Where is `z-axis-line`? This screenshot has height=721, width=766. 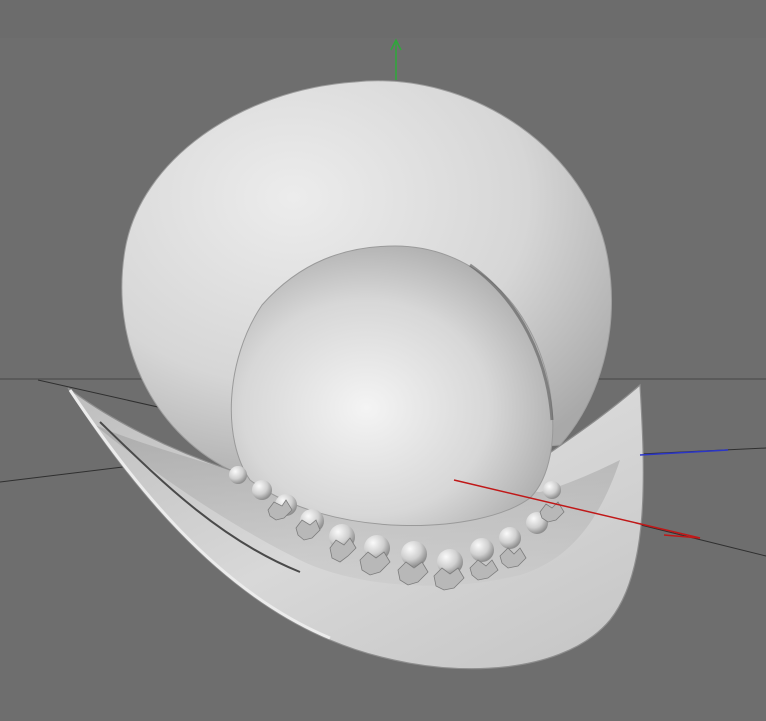 z-axis-line is located at coordinates (684, 452).